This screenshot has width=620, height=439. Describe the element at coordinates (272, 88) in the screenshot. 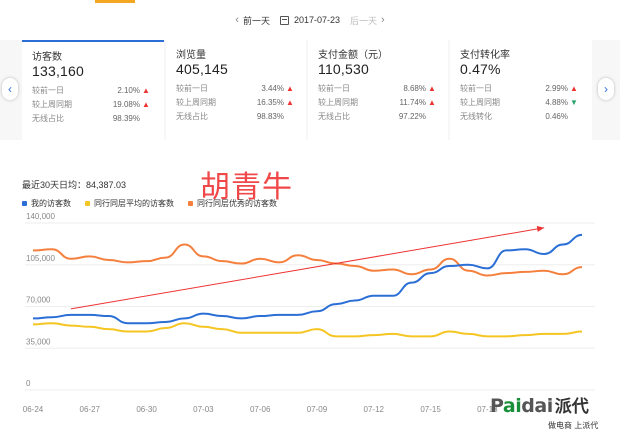

I see `metric-row-value: 3.44%` at that location.